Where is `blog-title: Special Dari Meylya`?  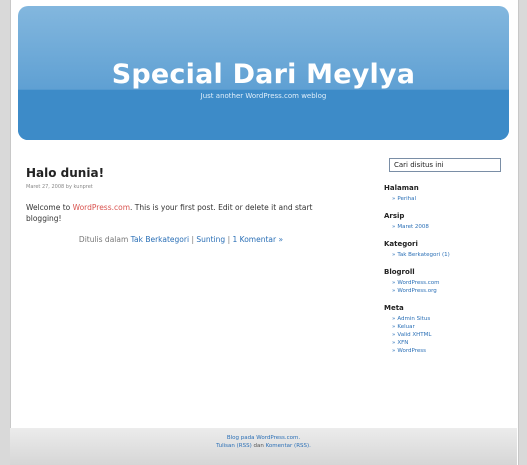 blog-title: Special Dari Meylya is located at coordinates (263, 74).